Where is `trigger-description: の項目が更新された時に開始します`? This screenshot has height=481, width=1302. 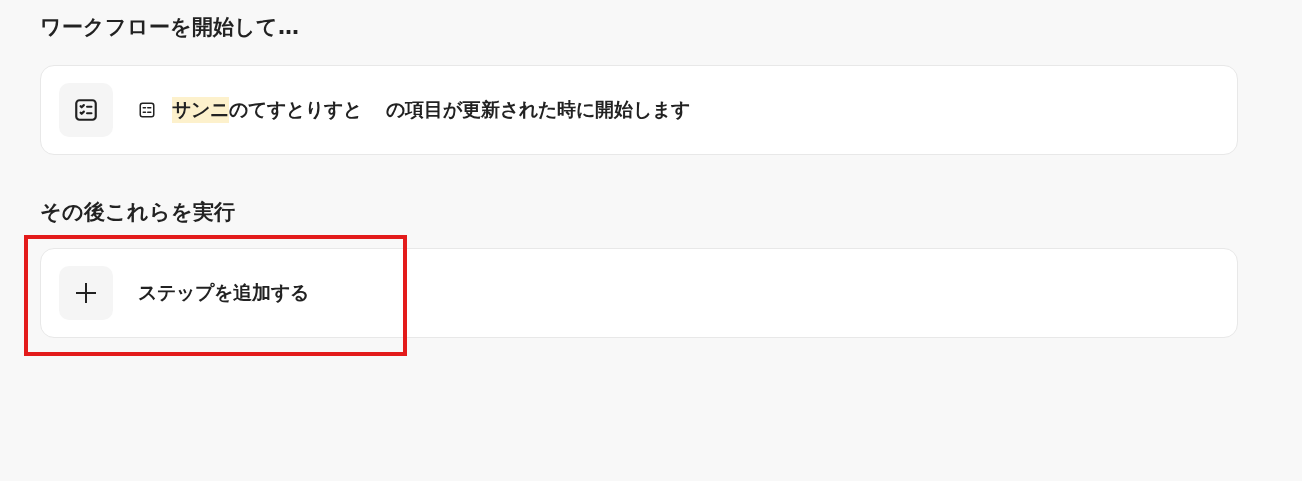 trigger-description: の項目が更新された時に開始します is located at coordinates (538, 109).